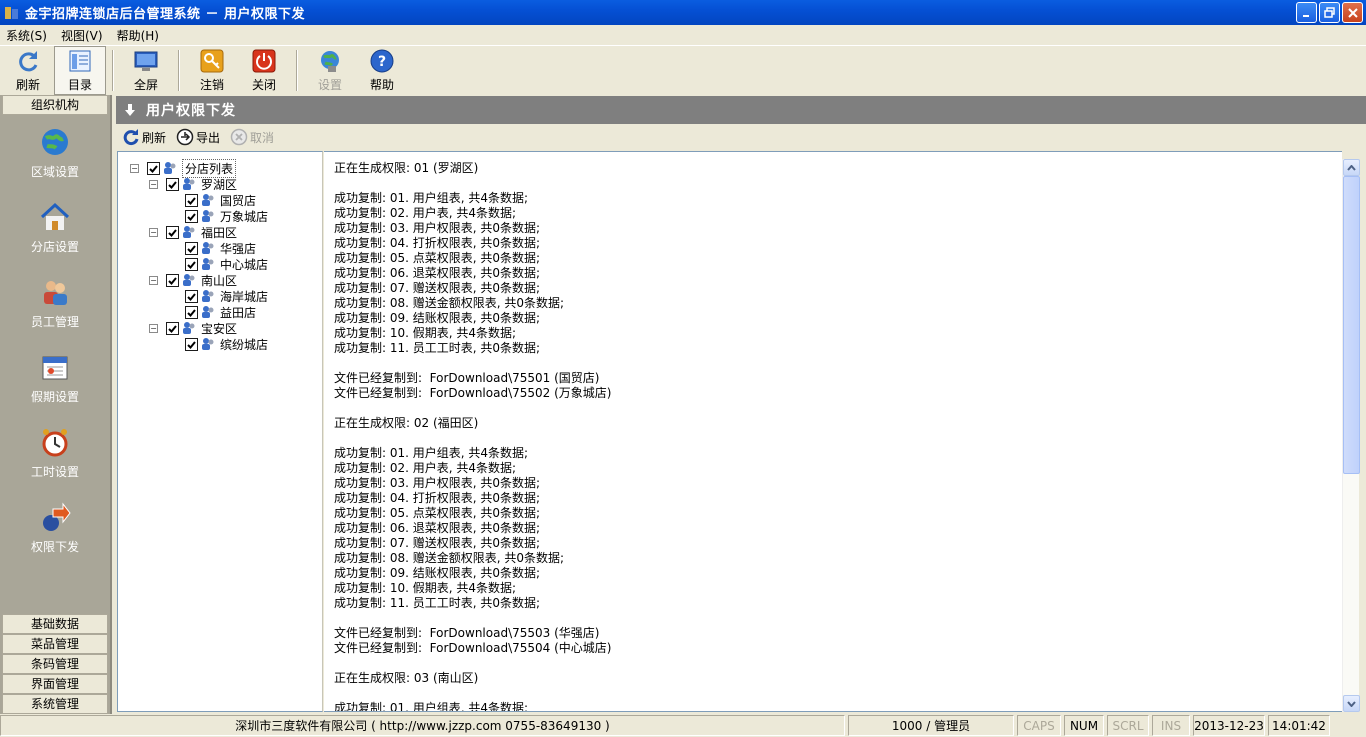 The width and height of the screenshot is (1366, 737). I want to click on logout-button: 注销, so click(212, 70).